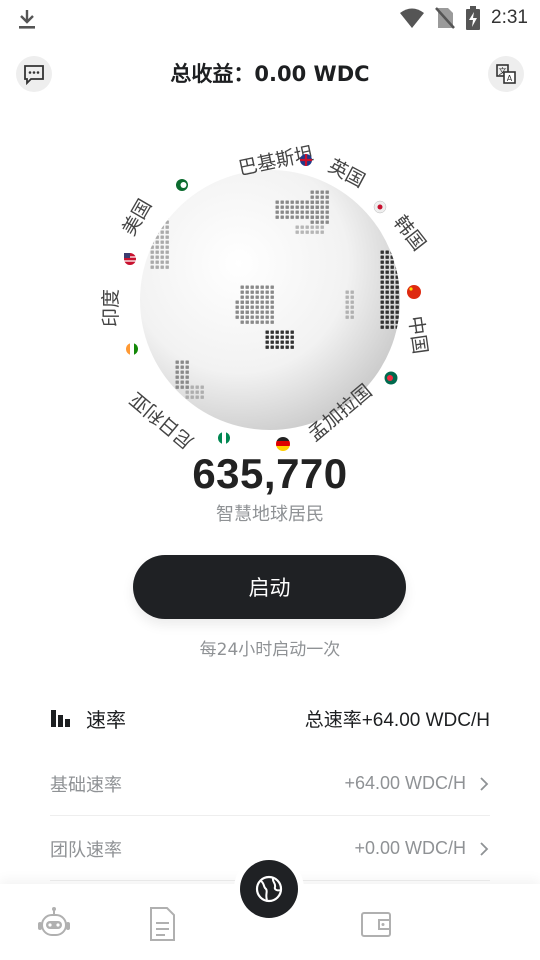  Describe the element at coordinates (270, 514) in the screenshot. I see `resident-count-label: 智慧地球居民` at that location.